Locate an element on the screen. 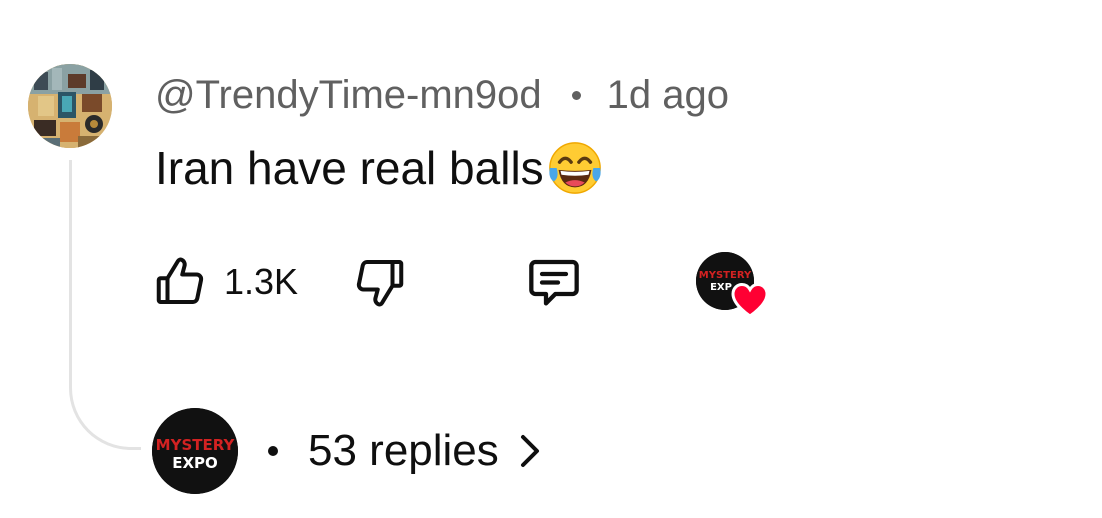  comment-text: Iran have real balls is located at coordinates (349, 168).